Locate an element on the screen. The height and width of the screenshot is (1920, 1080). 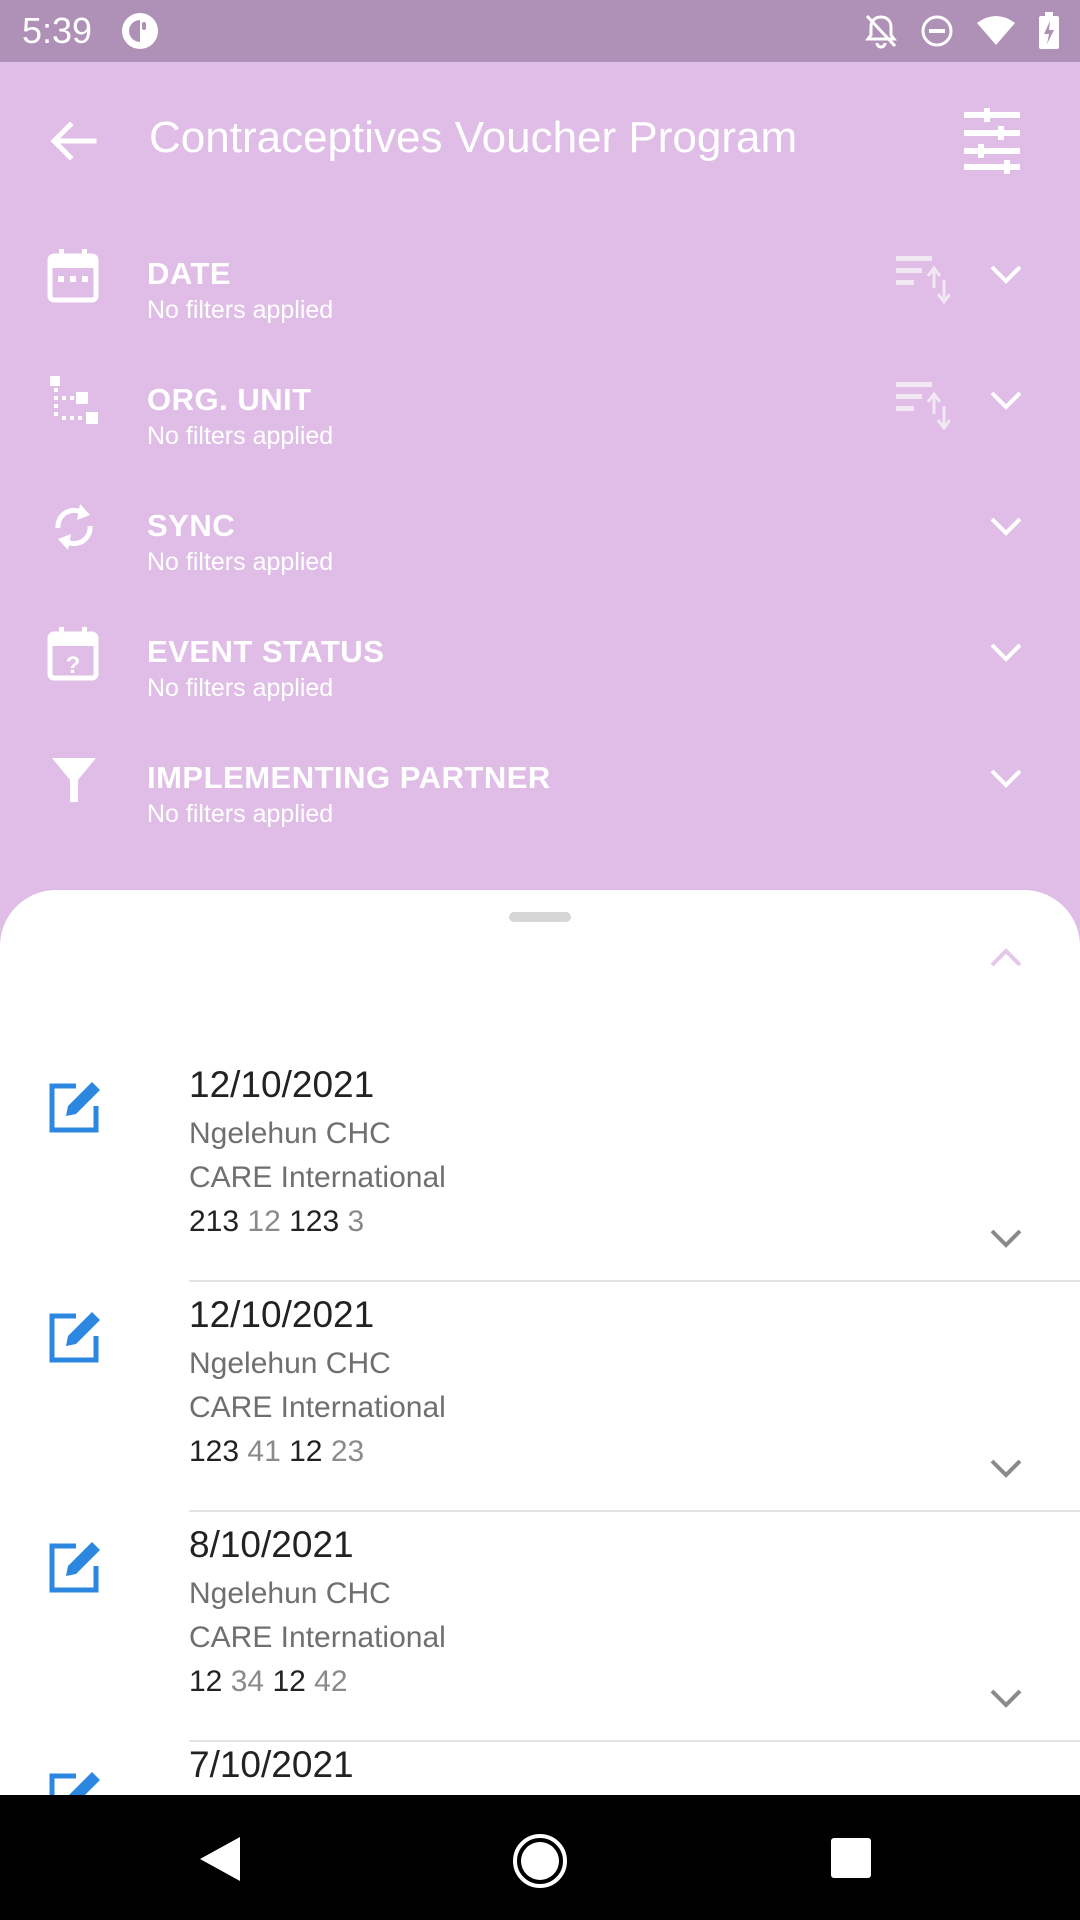
nav-home-icon is located at coordinates (540, 1861).